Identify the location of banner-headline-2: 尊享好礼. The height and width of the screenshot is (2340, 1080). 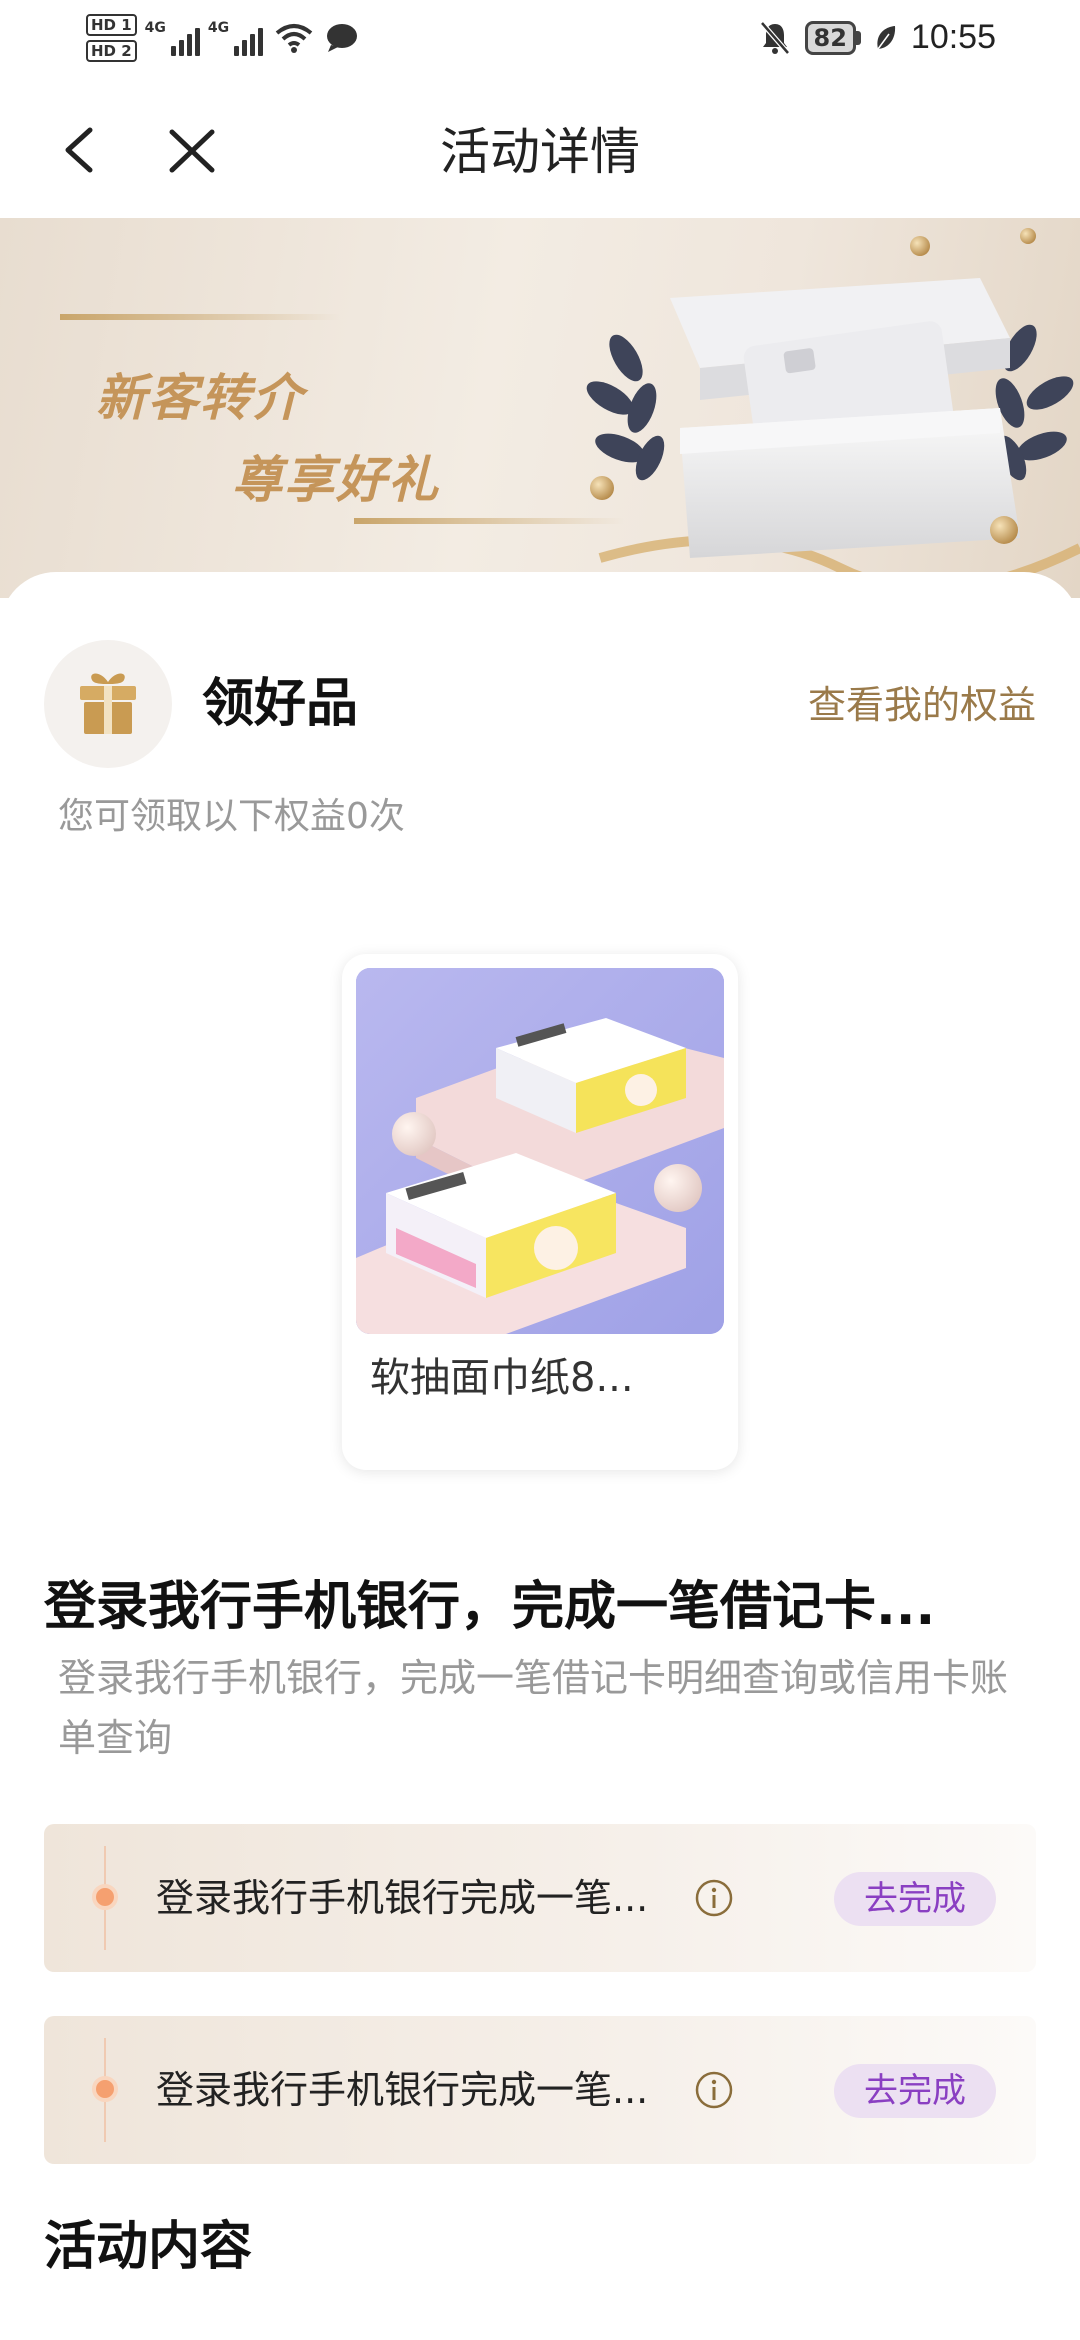
(336, 480).